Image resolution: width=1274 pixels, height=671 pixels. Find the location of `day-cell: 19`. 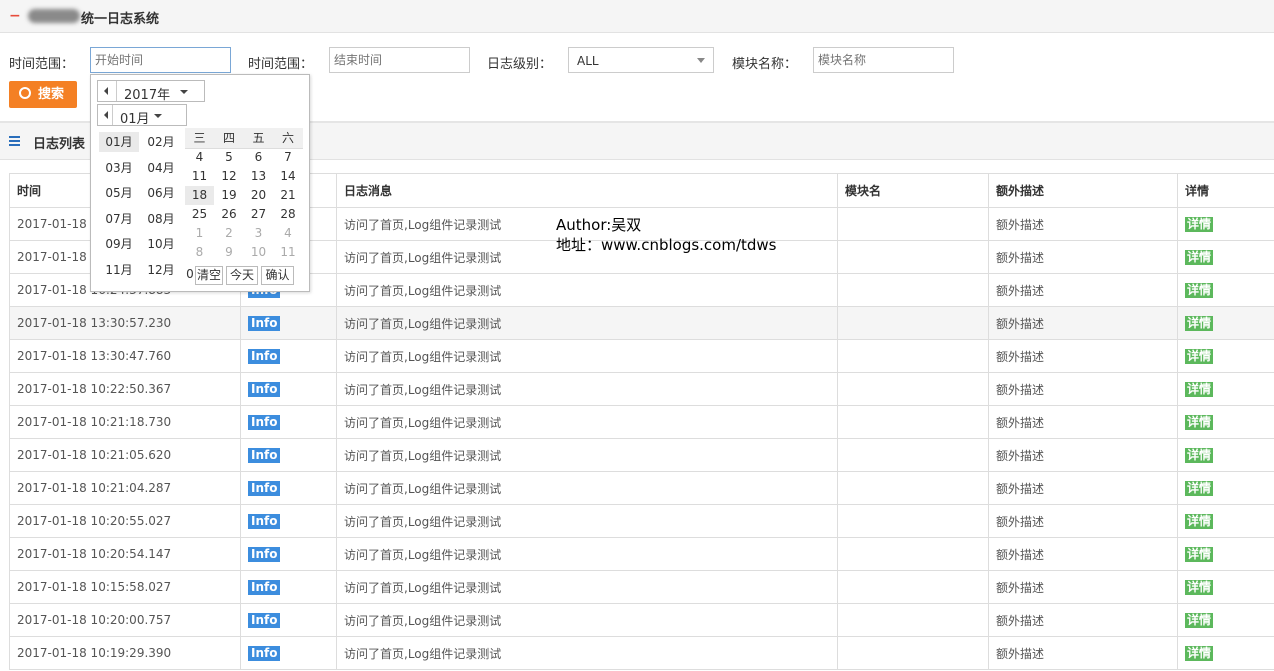

day-cell: 19 is located at coordinates (229, 195).